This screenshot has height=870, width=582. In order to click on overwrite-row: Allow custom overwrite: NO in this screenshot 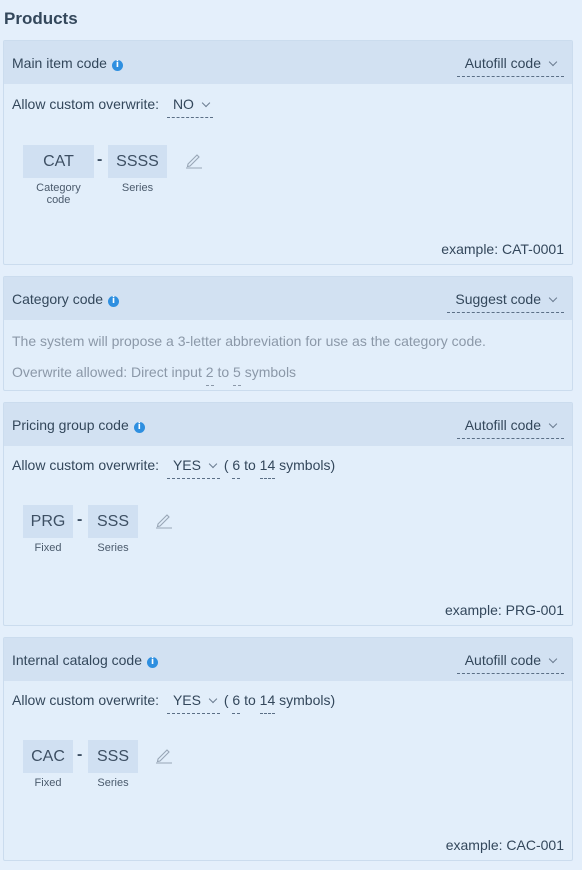, I will do `click(112, 107)`.